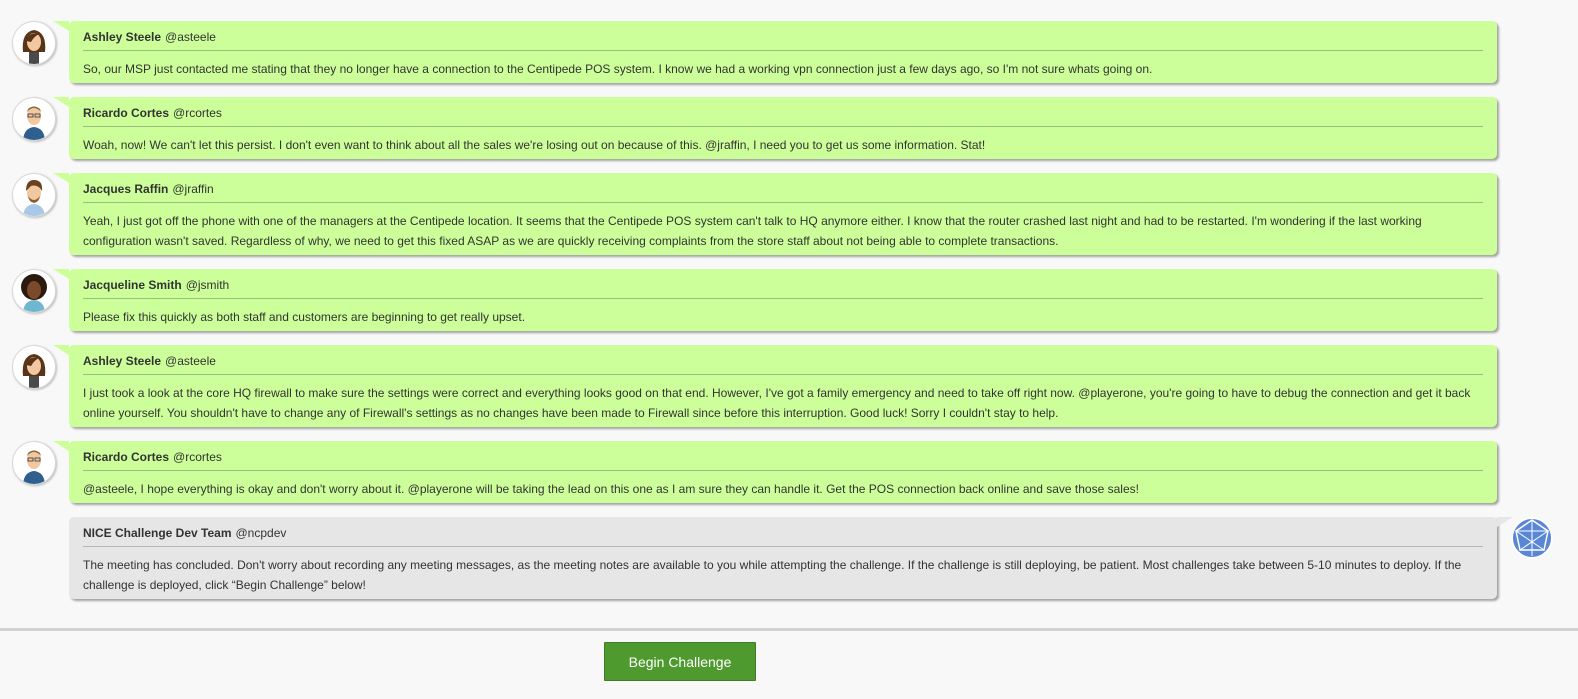  I want to click on sender-name: Jacqueline Smith, so click(132, 285).